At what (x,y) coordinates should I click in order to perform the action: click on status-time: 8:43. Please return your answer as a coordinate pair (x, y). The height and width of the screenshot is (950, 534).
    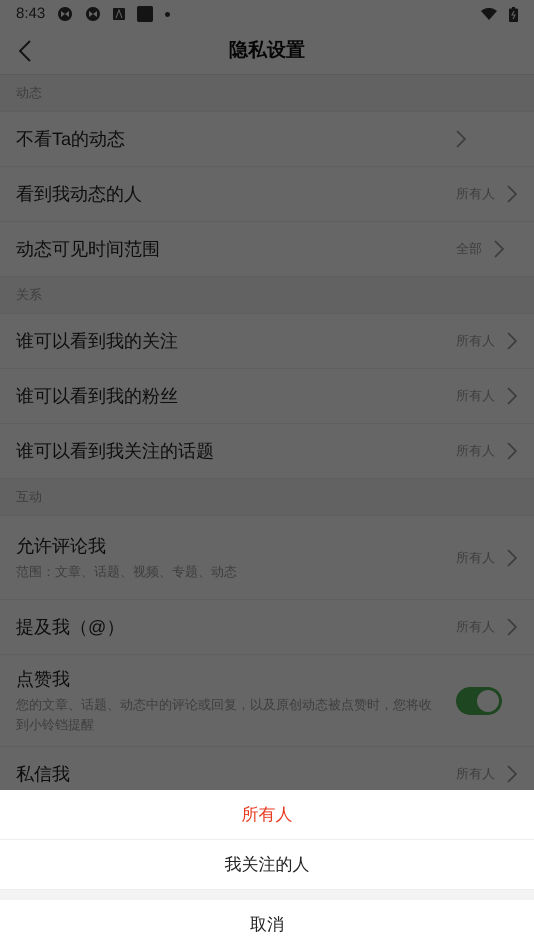
    Looking at the image, I should click on (31, 14).